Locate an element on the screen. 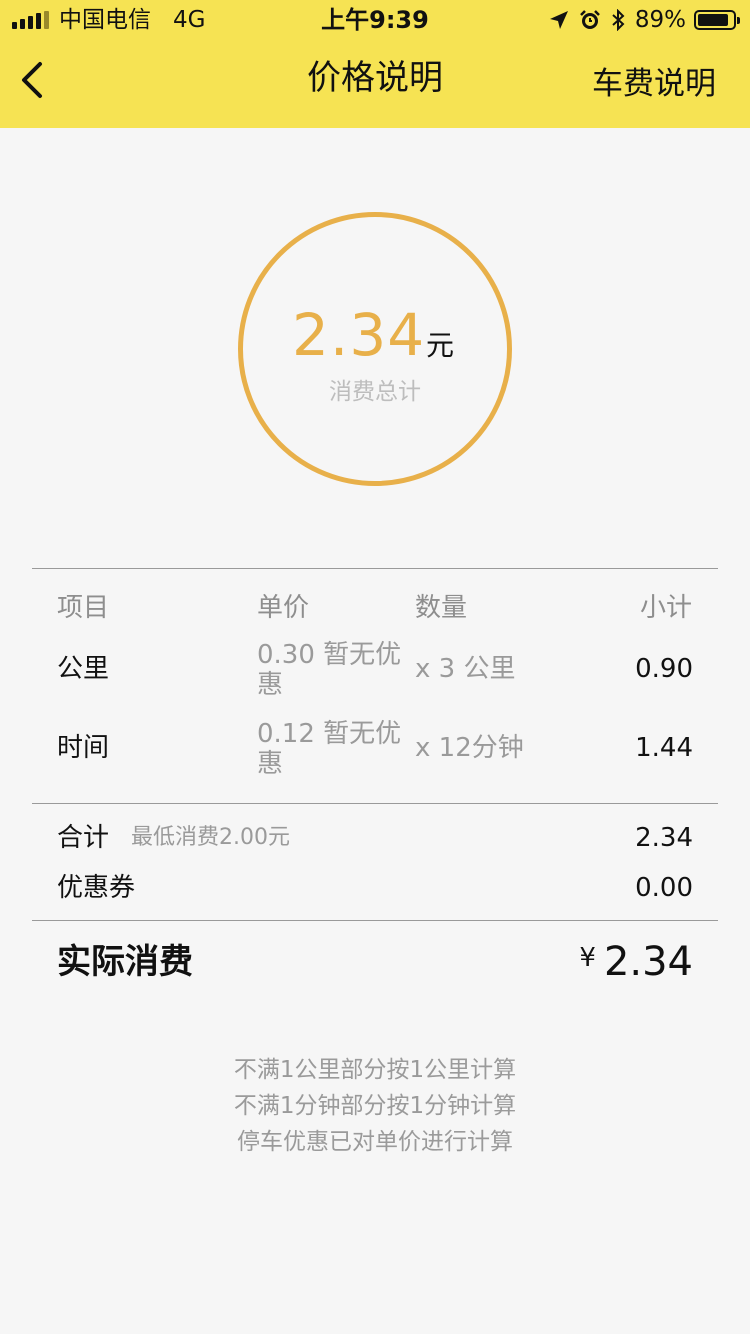 The image size is (750, 1334). actual-cost-value: ¥2.34 is located at coordinates (636, 962).